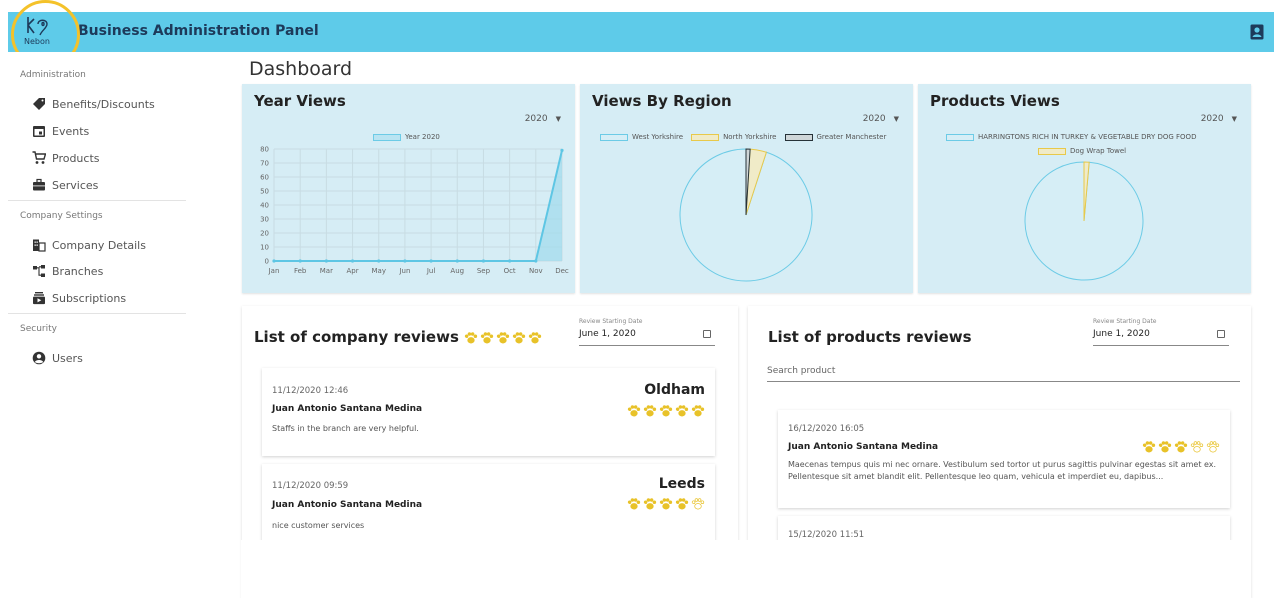 The width and height of the screenshot is (1280, 598). Describe the element at coordinates (264, 206) in the screenshot. I see `y-tick-label: 40` at that location.